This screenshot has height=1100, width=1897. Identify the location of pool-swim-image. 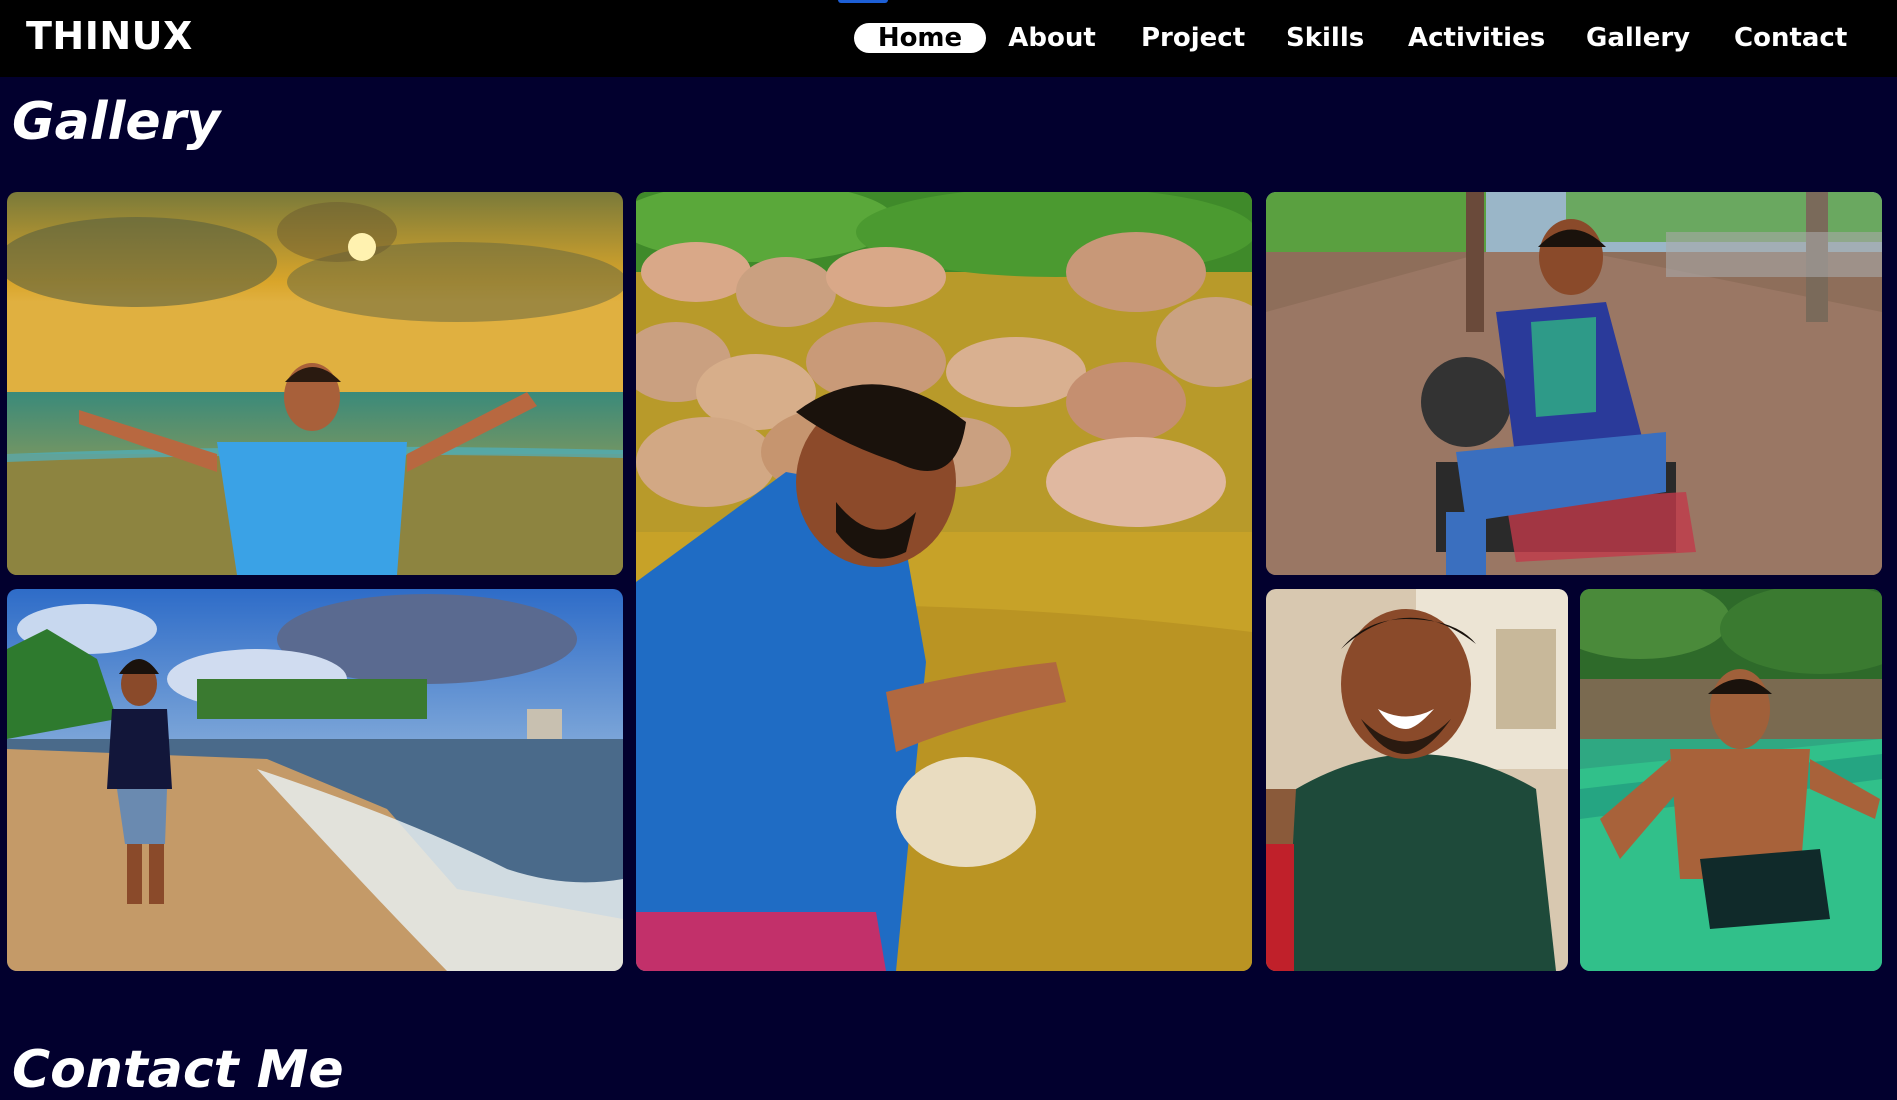
(1731, 780).